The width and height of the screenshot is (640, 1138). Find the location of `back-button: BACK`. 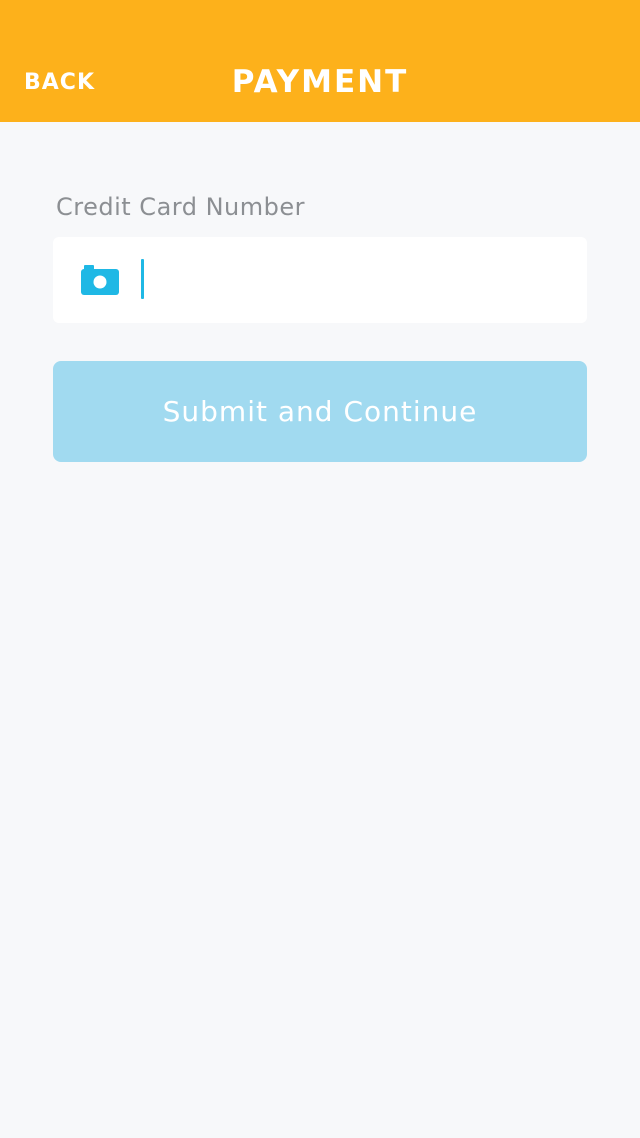

back-button: BACK is located at coordinates (59, 83).